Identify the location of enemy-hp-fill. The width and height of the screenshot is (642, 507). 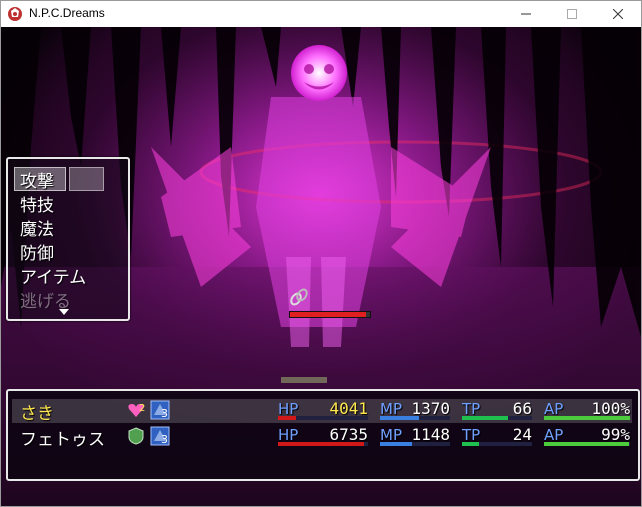
(328, 314).